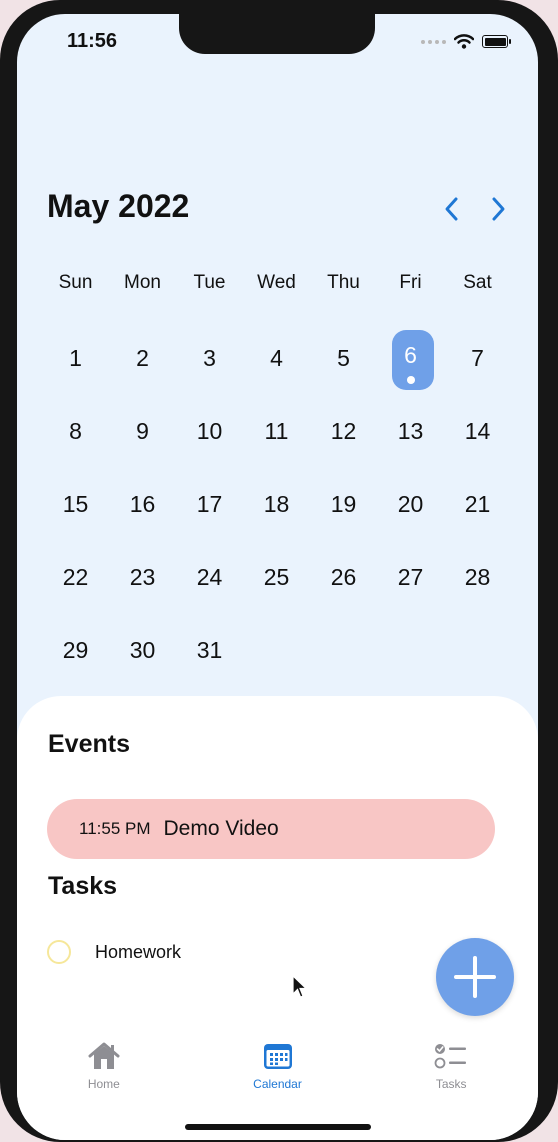 The width and height of the screenshot is (558, 1142). I want to click on day-number: 23, so click(142, 576).